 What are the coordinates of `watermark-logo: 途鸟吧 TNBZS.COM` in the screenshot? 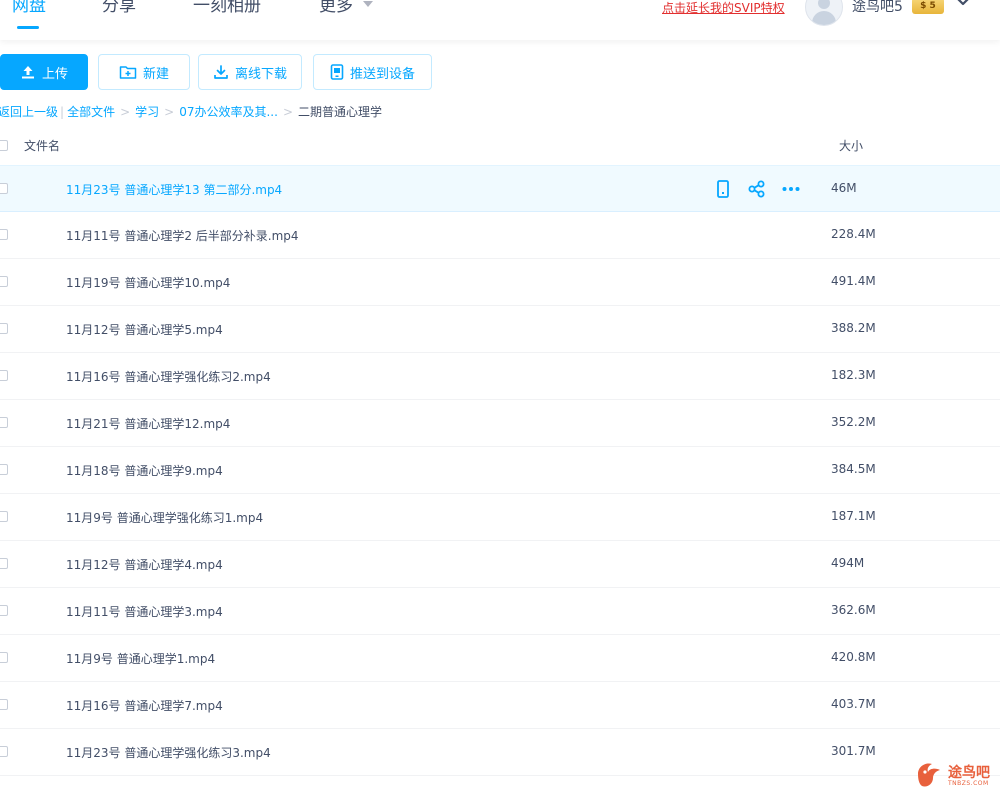 It's located at (954, 776).